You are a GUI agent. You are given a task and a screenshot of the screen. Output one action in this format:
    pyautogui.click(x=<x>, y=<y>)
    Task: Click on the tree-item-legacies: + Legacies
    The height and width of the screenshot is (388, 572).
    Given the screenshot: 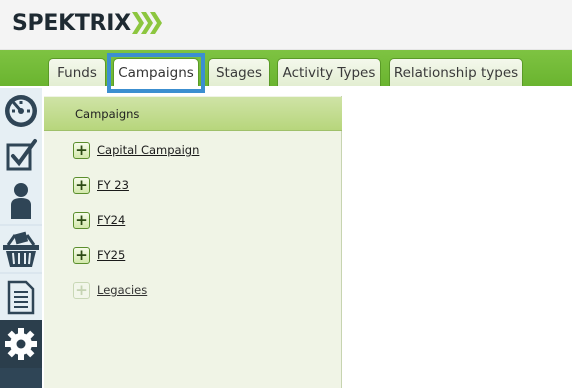 What is the action you would take?
    pyautogui.click(x=110, y=290)
    